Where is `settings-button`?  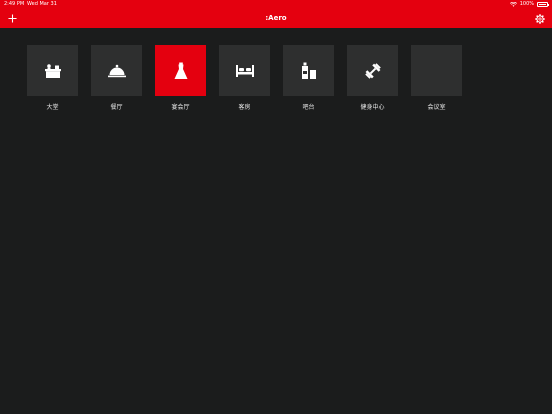 settings-button is located at coordinates (539, 18).